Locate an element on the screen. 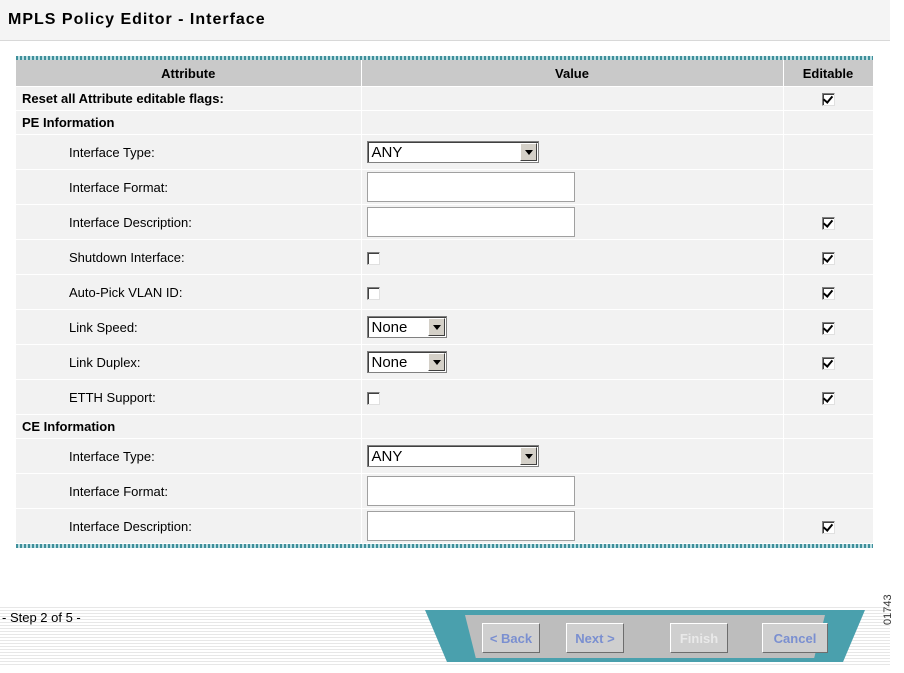 Image resolution: width=904 pixels, height=673 pixels. pe-row: Interface Format: is located at coordinates (445, 187).